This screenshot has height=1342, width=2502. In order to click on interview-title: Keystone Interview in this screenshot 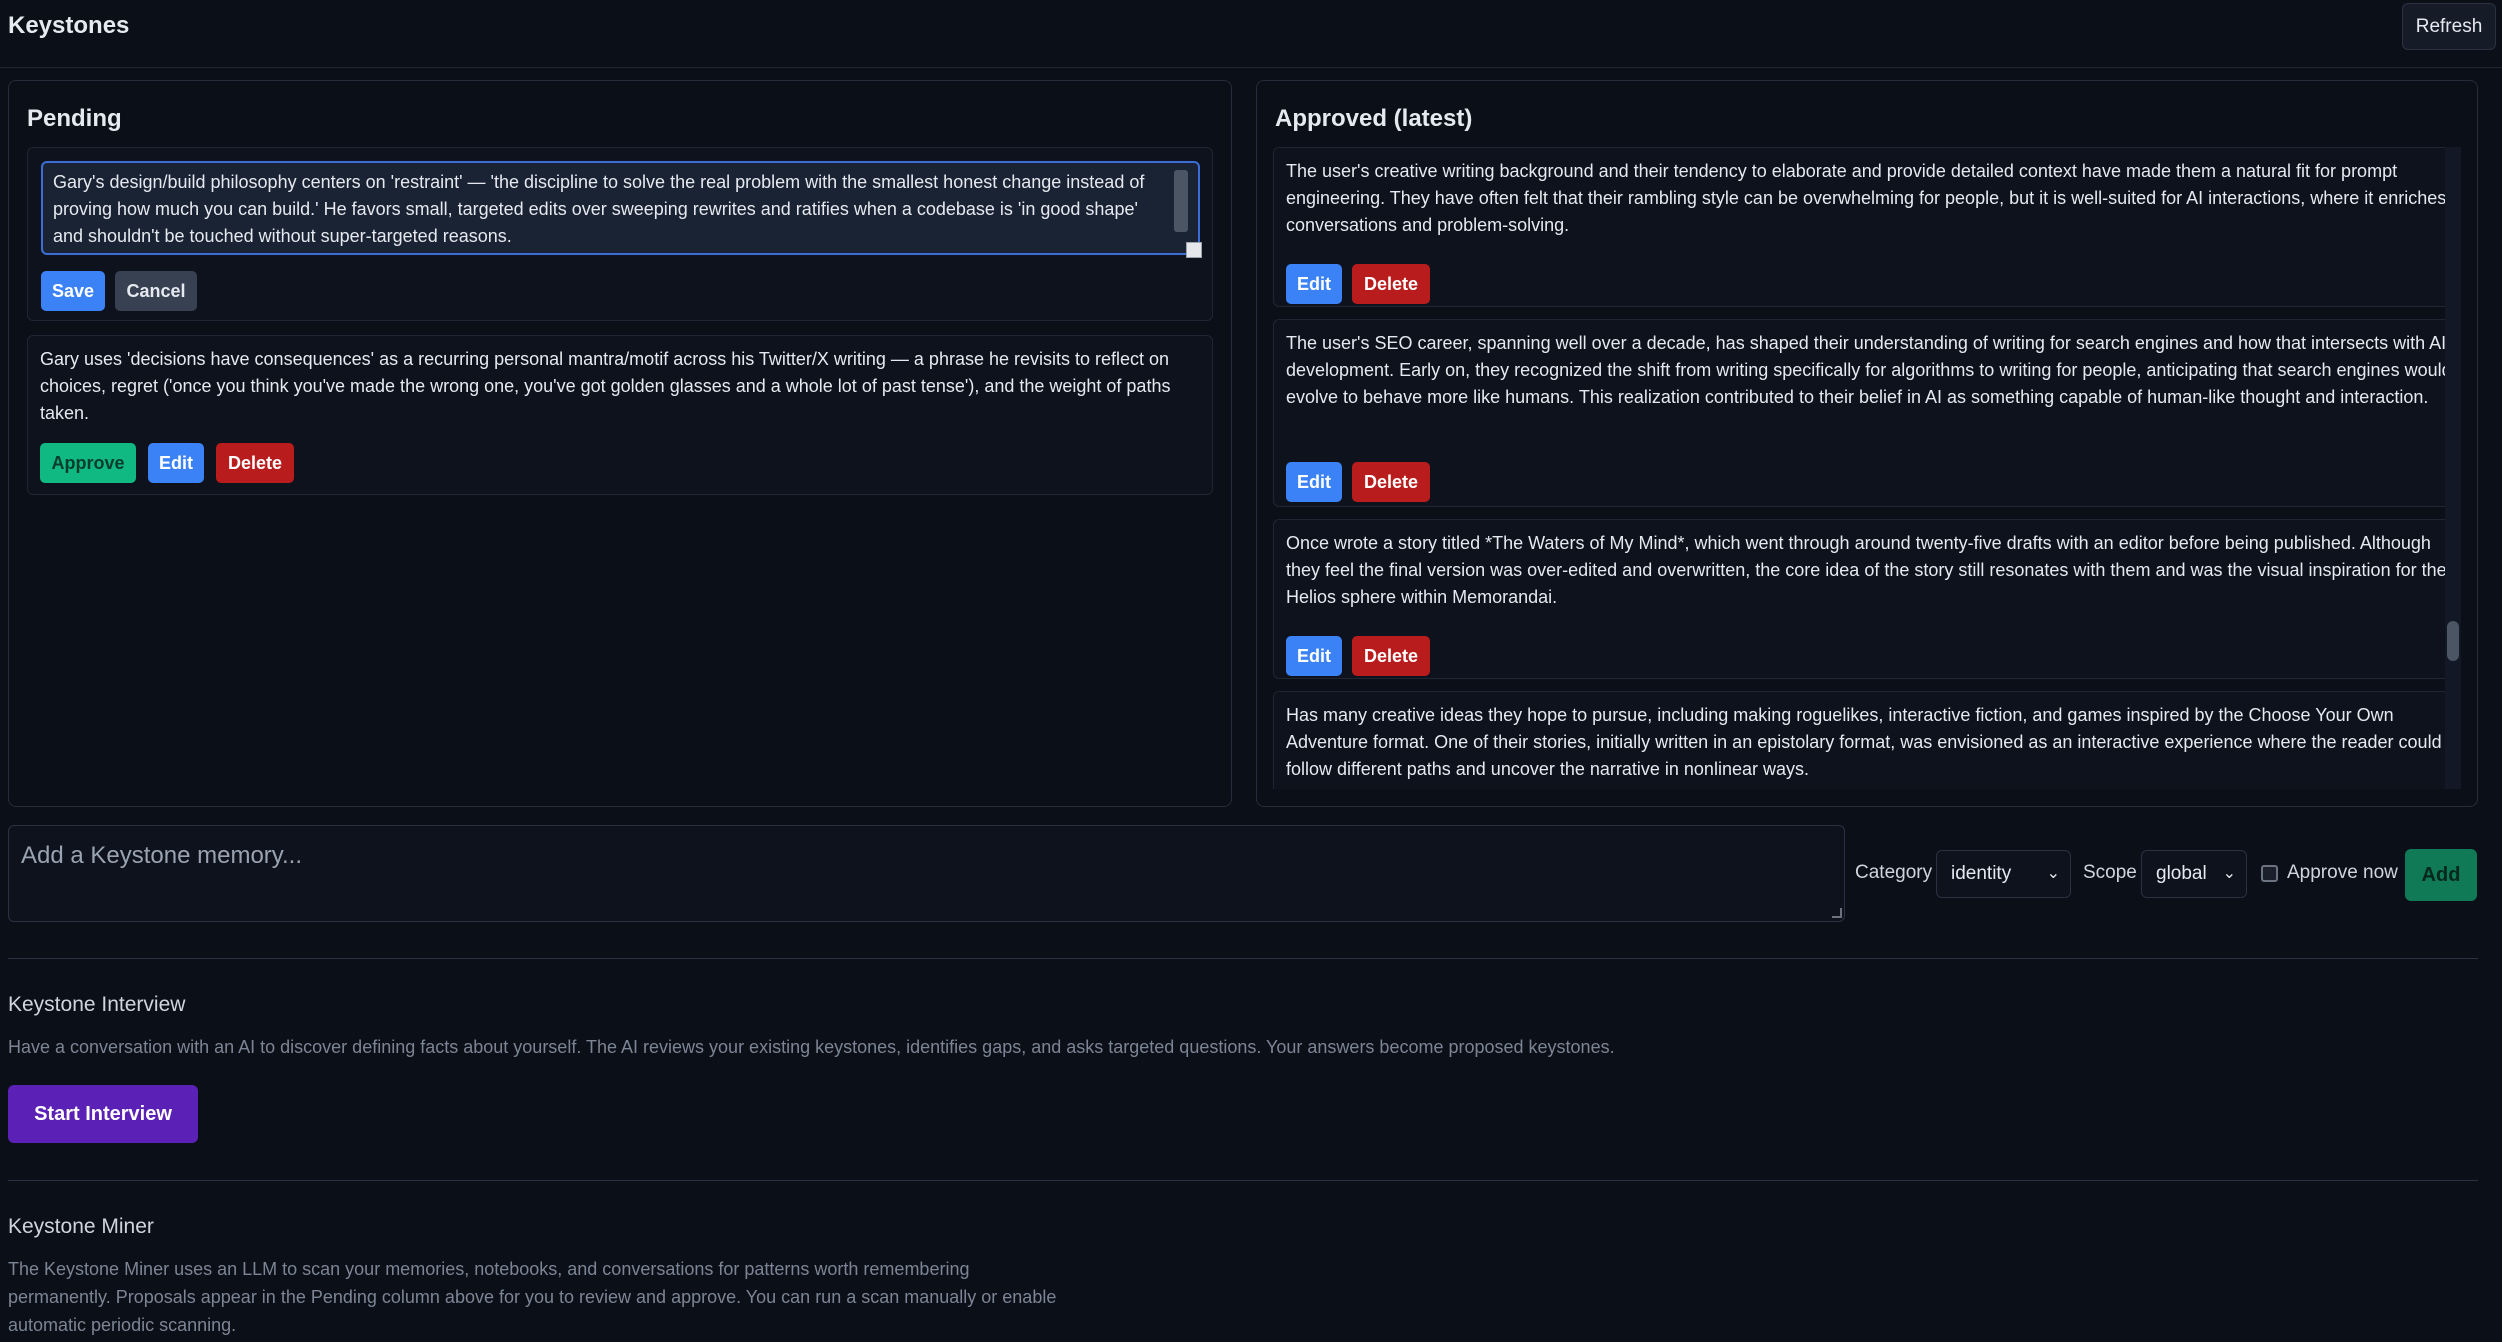, I will do `click(97, 1004)`.